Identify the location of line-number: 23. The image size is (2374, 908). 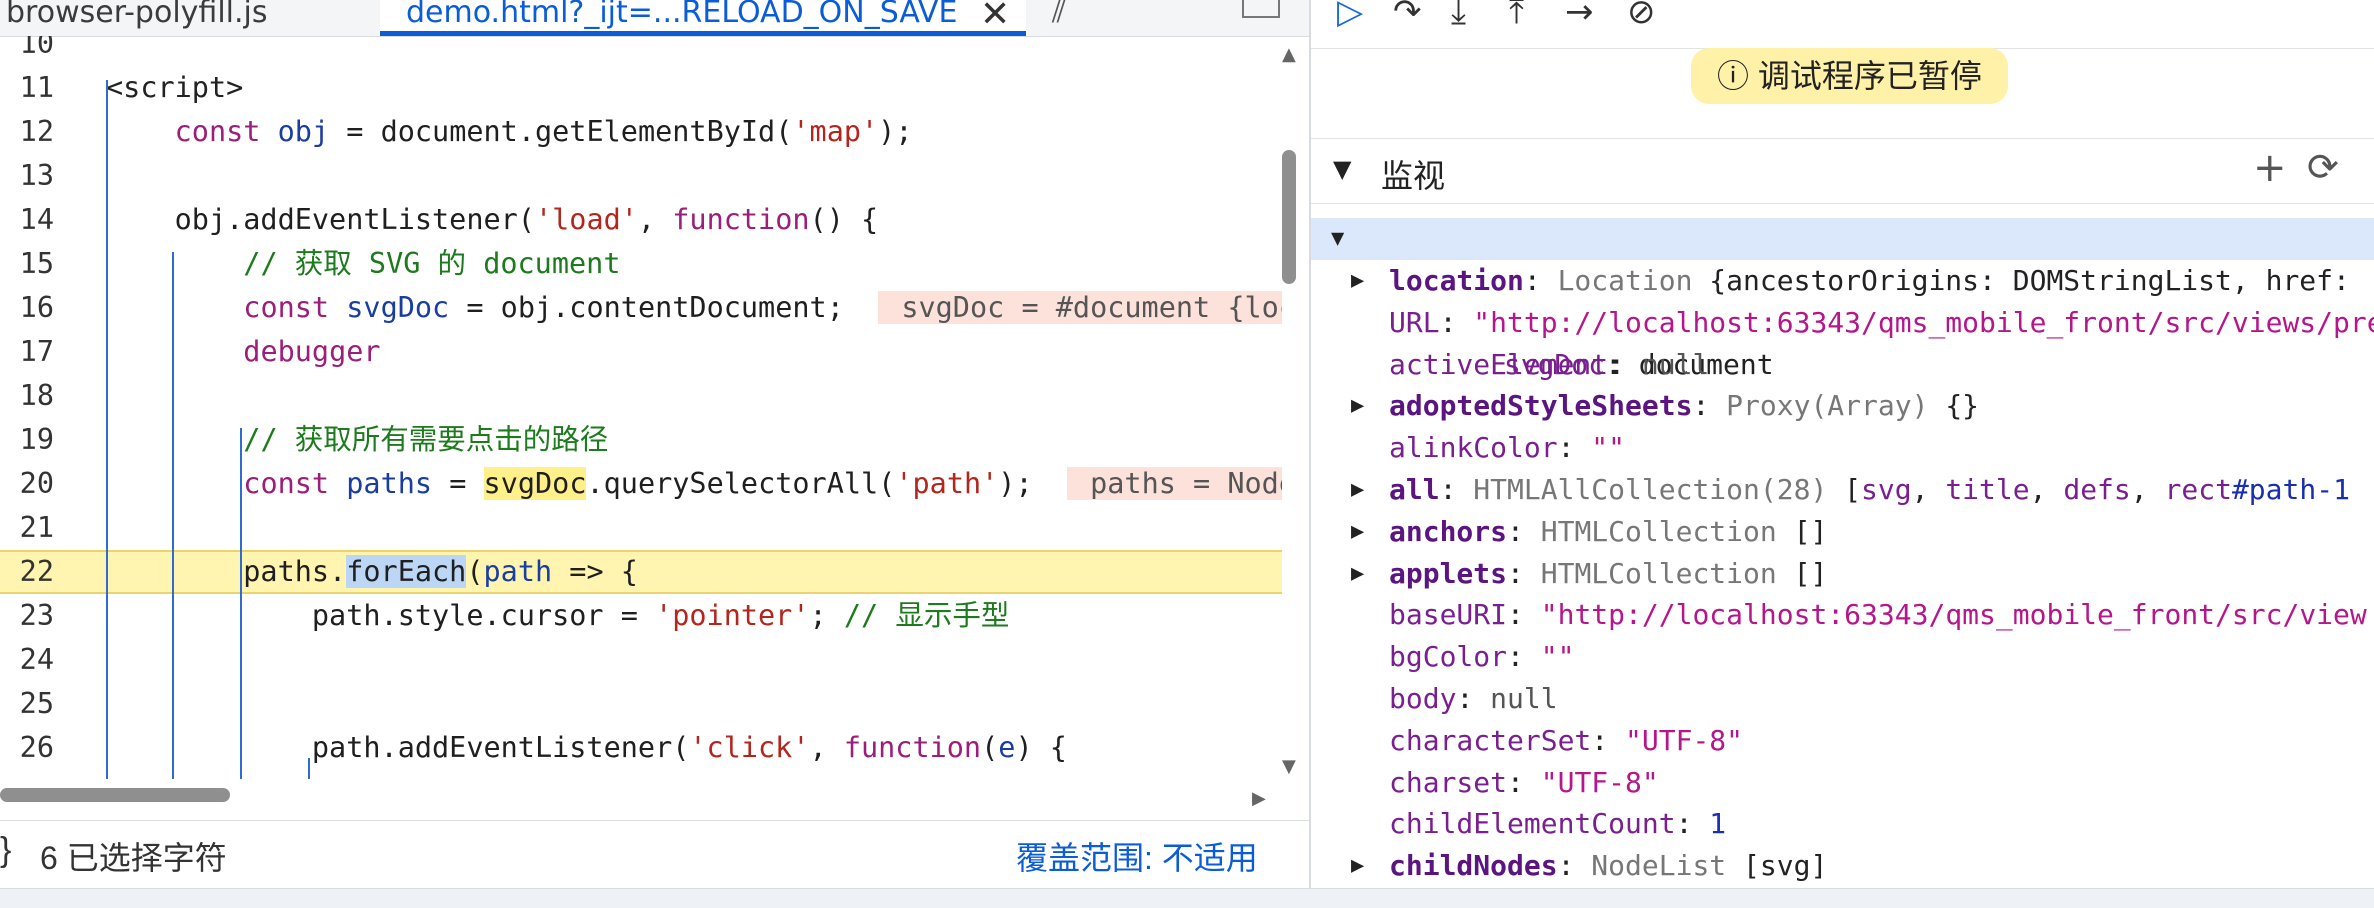
(34, 616).